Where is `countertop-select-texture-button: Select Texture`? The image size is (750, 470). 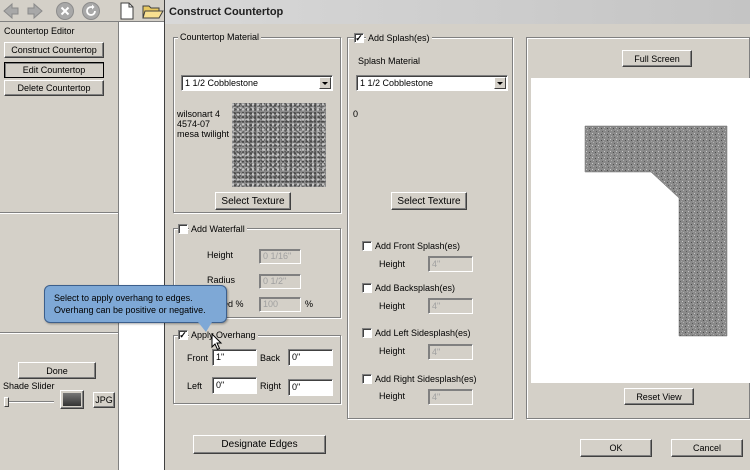
countertop-select-texture-button: Select Texture is located at coordinates (253, 201).